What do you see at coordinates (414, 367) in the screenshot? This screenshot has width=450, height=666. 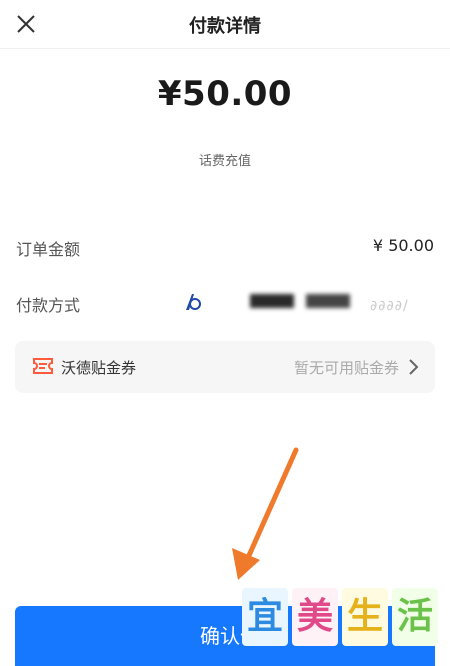 I see `chevron-right-icon` at bounding box center [414, 367].